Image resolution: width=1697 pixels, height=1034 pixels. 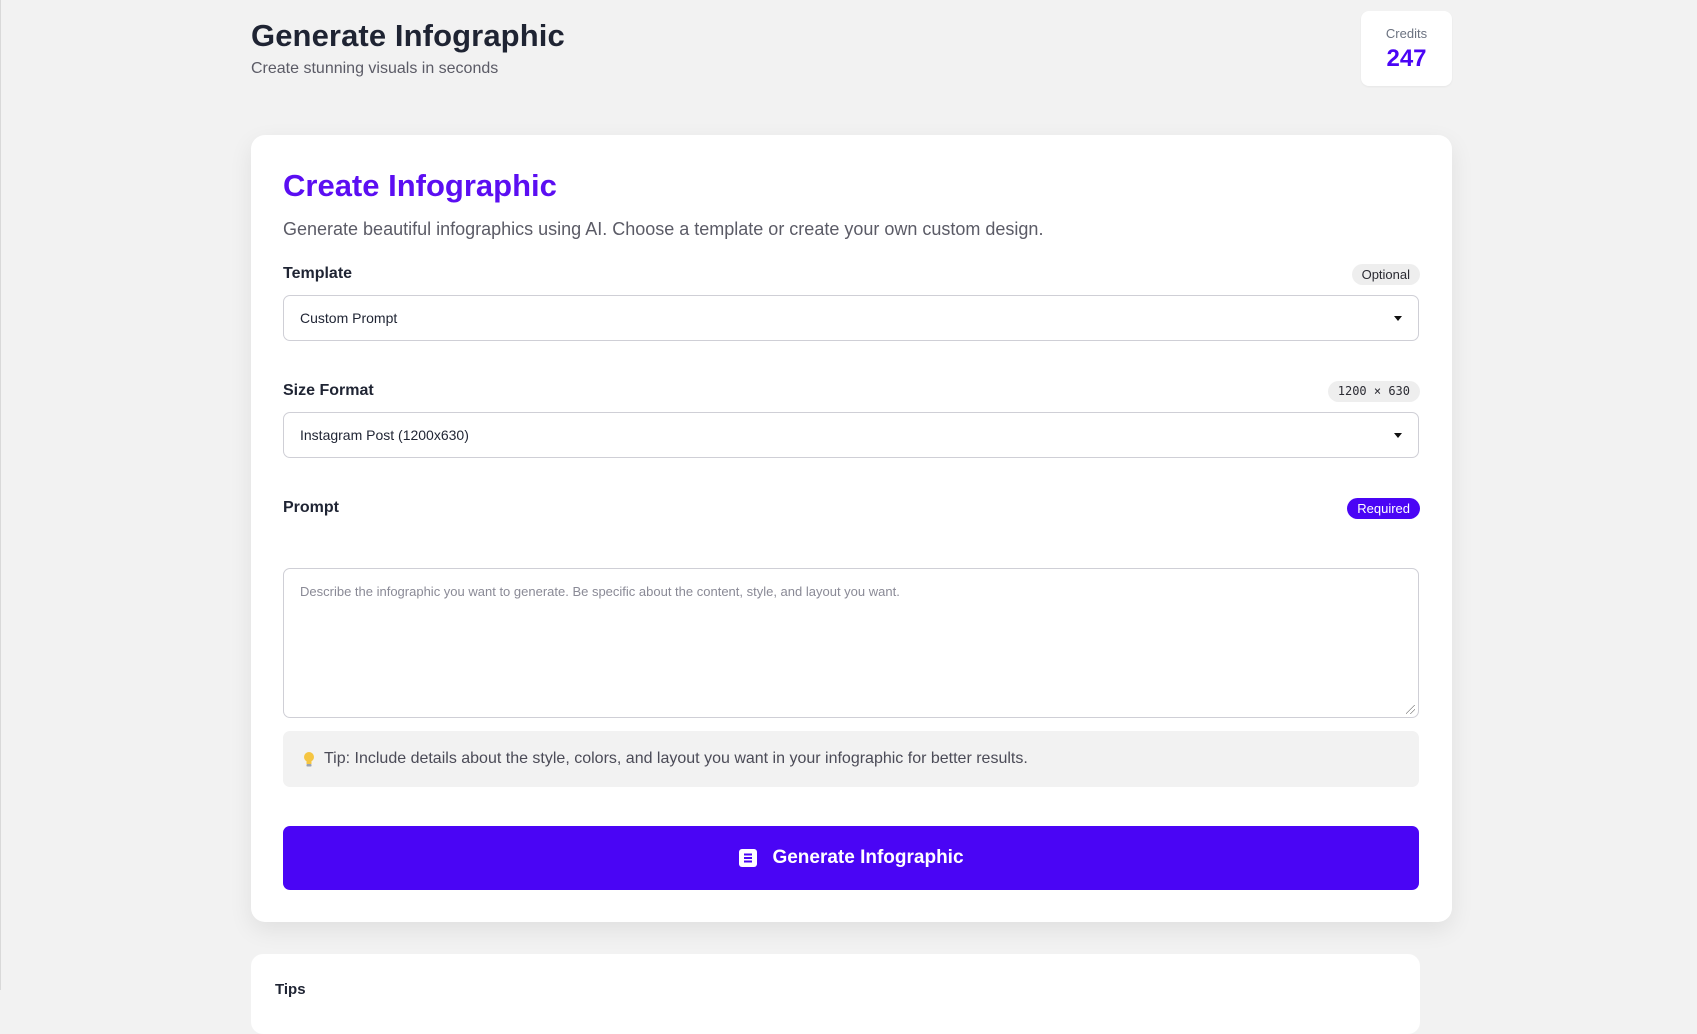 What do you see at coordinates (868, 857) in the screenshot?
I see `generate-button-label: Generate Infographic` at bounding box center [868, 857].